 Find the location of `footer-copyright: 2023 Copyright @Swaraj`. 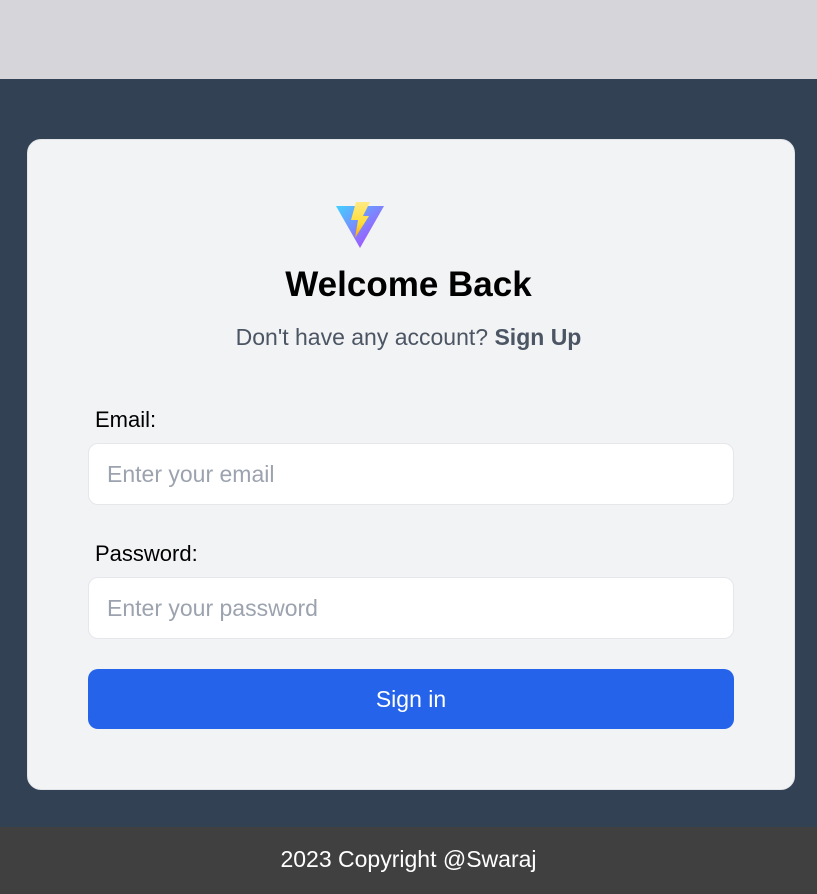

footer-copyright: 2023 Copyright @Swaraj is located at coordinates (408, 860).